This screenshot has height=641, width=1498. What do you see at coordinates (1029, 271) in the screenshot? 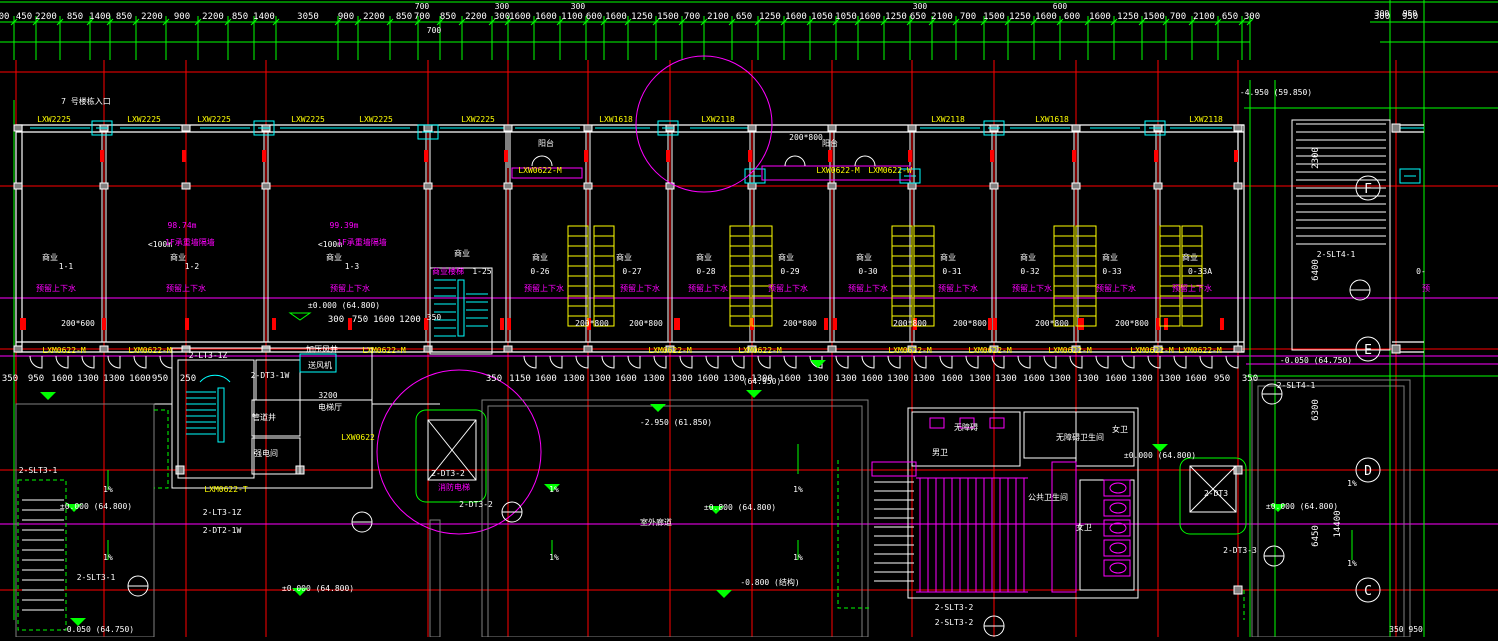
I see `annotation-label: 0-32` at bounding box center [1029, 271].